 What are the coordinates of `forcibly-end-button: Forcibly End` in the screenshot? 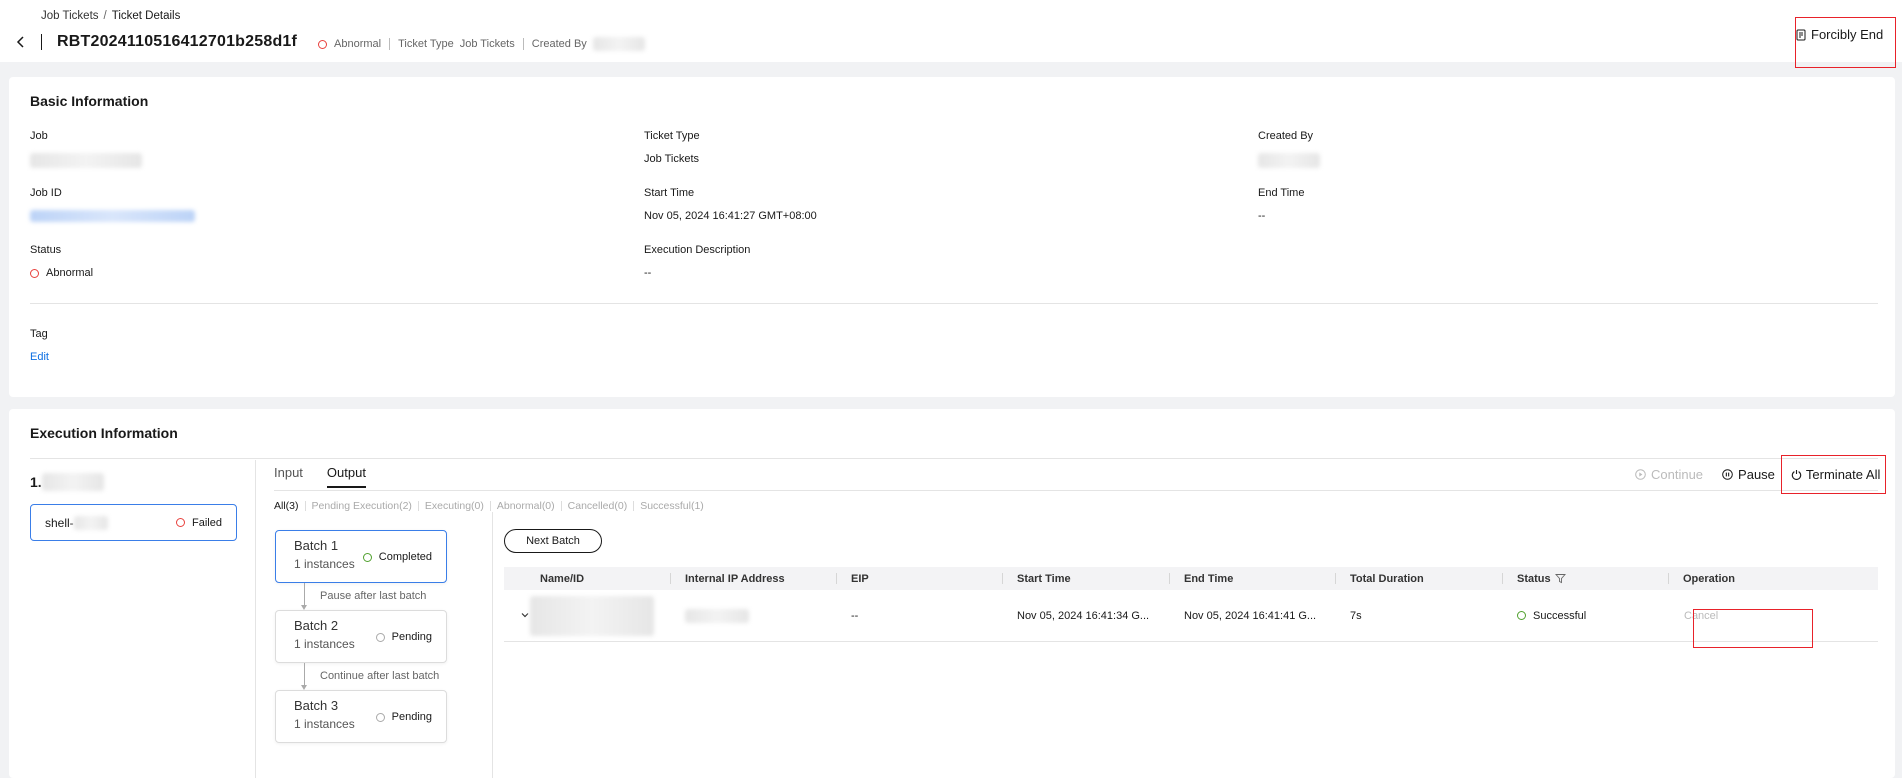 It's located at (1839, 34).